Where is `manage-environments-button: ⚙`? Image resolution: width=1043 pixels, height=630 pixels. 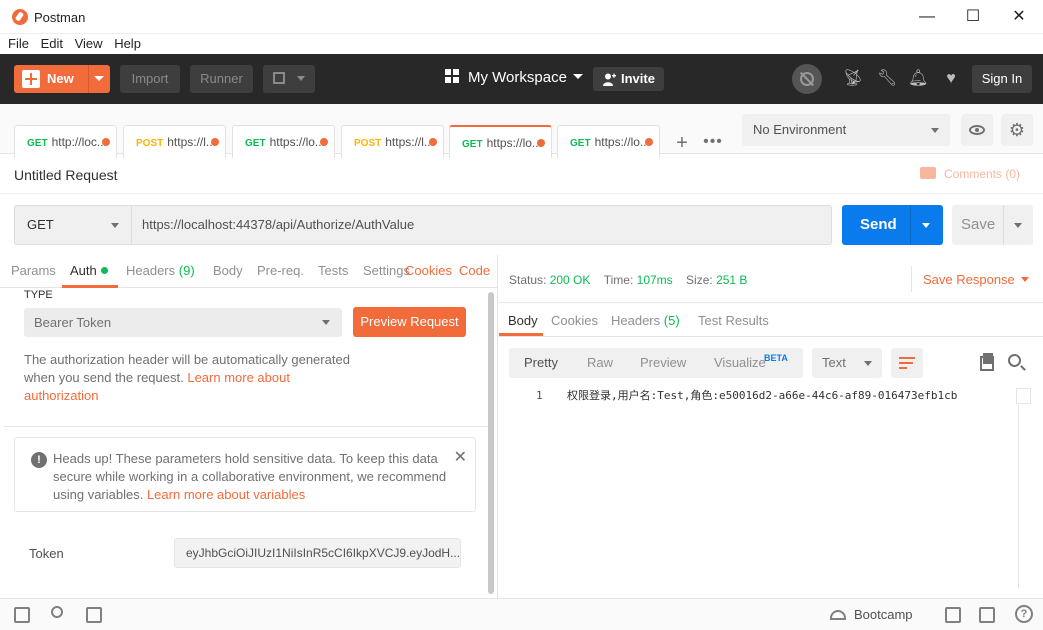
manage-environments-button: ⚙ is located at coordinates (1017, 130).